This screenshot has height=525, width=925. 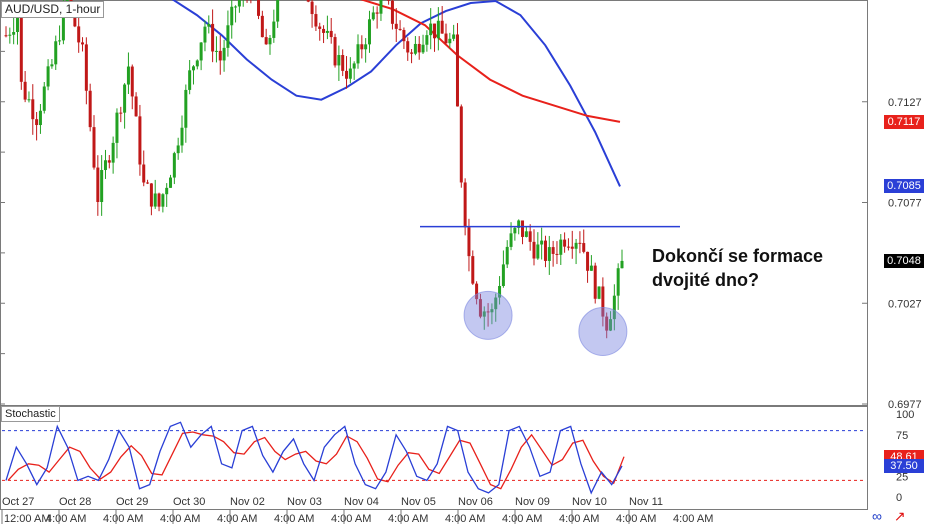 I want to click on annotation-text: Dokončí se formace dvojité dno?, so click(x=738, y=268).